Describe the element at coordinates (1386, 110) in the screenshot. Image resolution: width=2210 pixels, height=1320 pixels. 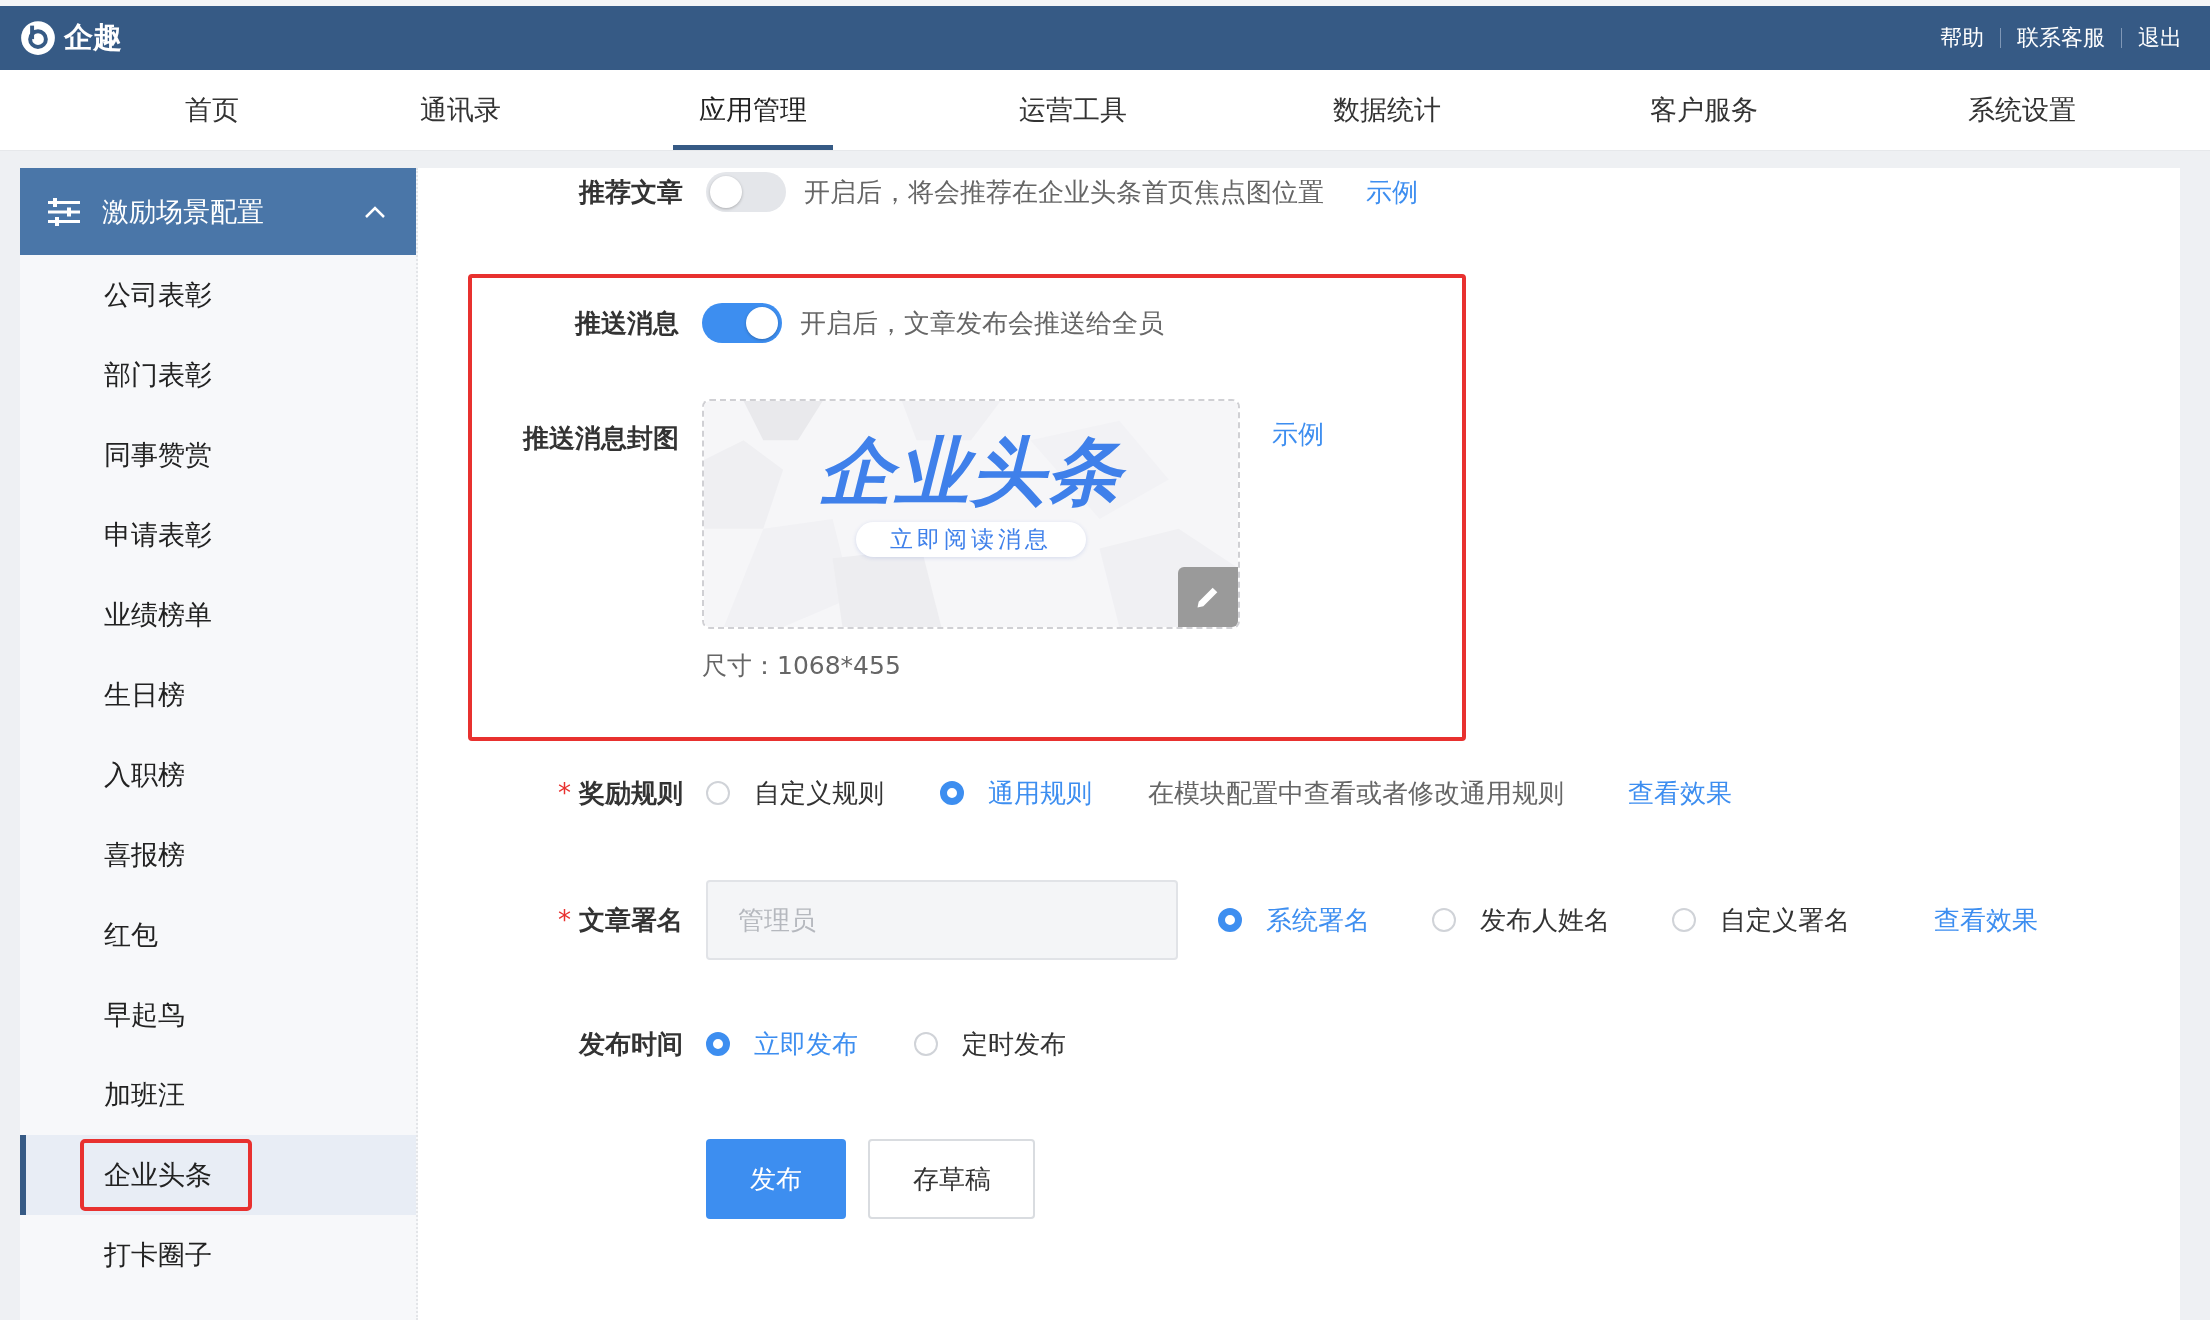
I see `nav-tab: 数据统计` at that location.